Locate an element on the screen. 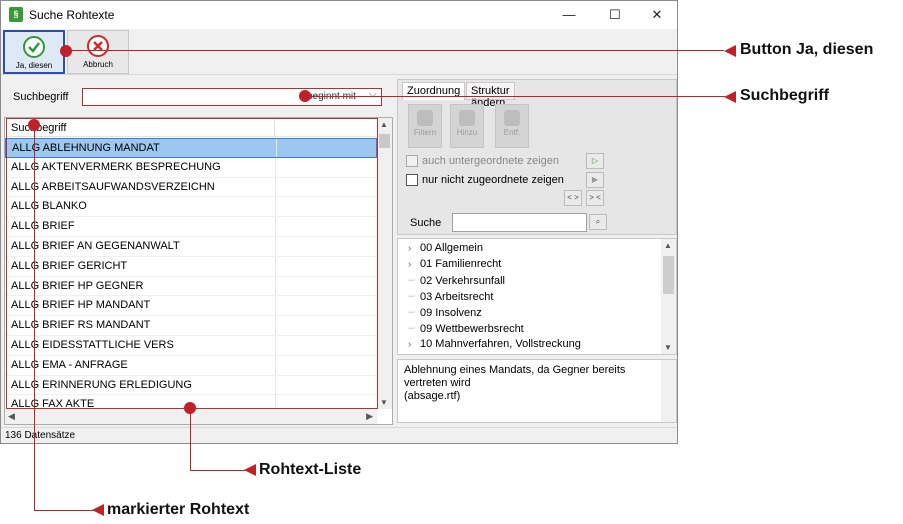 This screenshot has width=903, height=524. checkbox-untergeordnete is located at coordinates (412, 161).